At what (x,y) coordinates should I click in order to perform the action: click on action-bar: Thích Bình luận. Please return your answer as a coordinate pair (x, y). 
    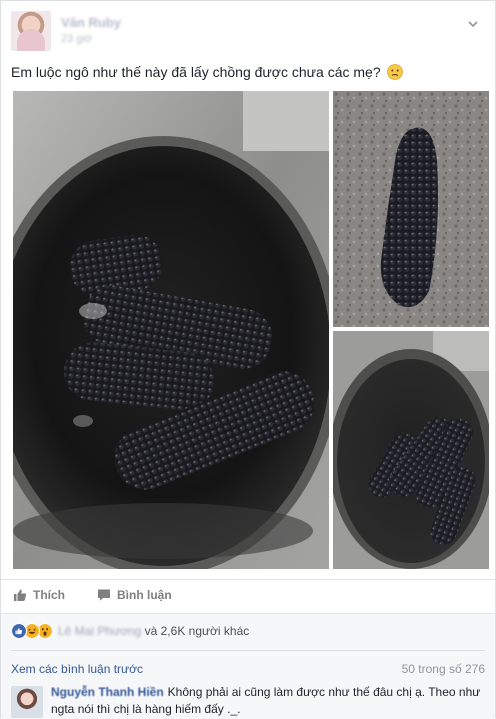
    Looking at the image, I should click on (248, 595).